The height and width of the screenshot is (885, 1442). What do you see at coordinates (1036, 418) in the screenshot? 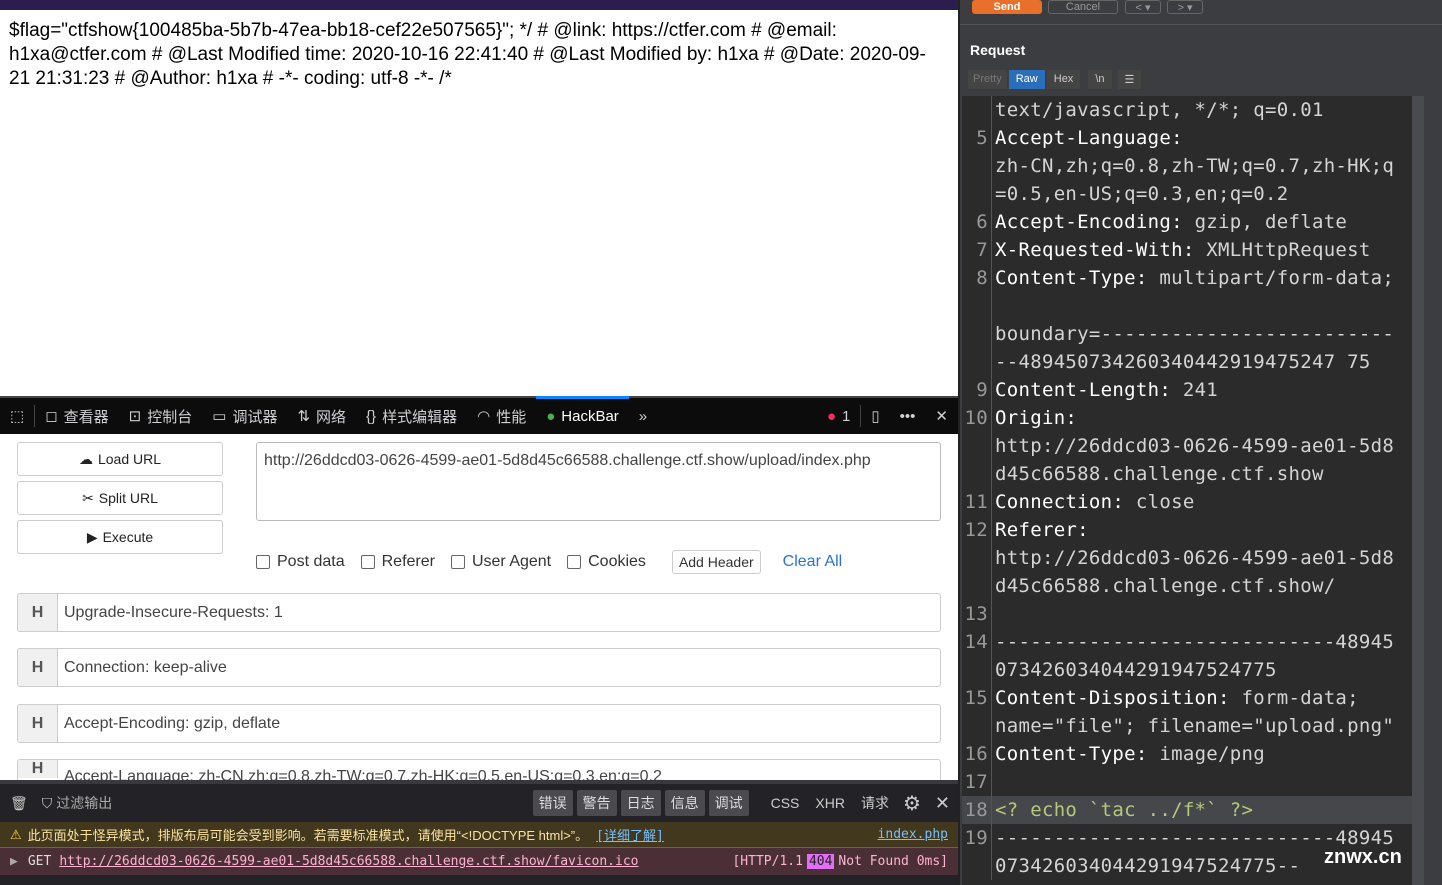
I see `line-key: Origin:` at bounding box center [1036, 418].